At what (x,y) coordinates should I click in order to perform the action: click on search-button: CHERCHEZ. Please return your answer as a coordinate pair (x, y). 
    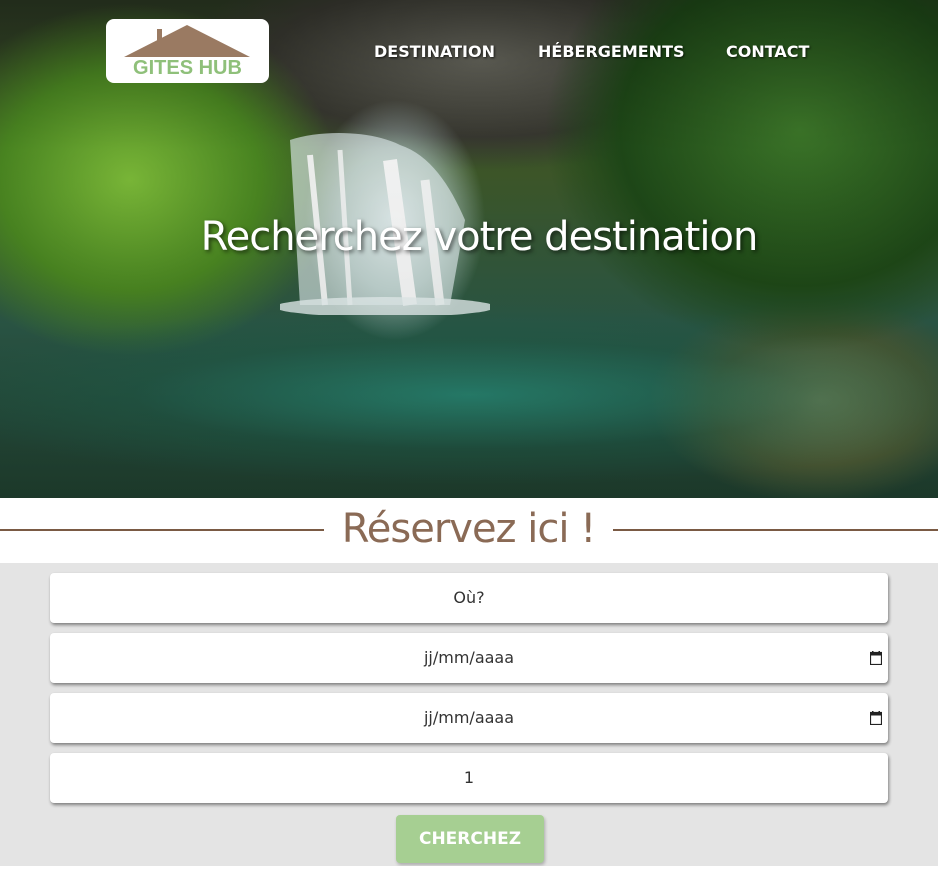
    Looking at the image, I should click on (470, 839).